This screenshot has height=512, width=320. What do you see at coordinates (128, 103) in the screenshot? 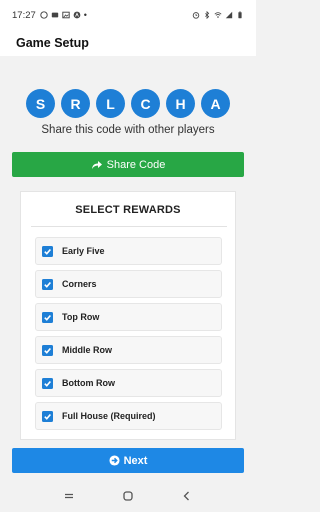
I see `game-code: S R L C H A` at bounding box center [128, 103].